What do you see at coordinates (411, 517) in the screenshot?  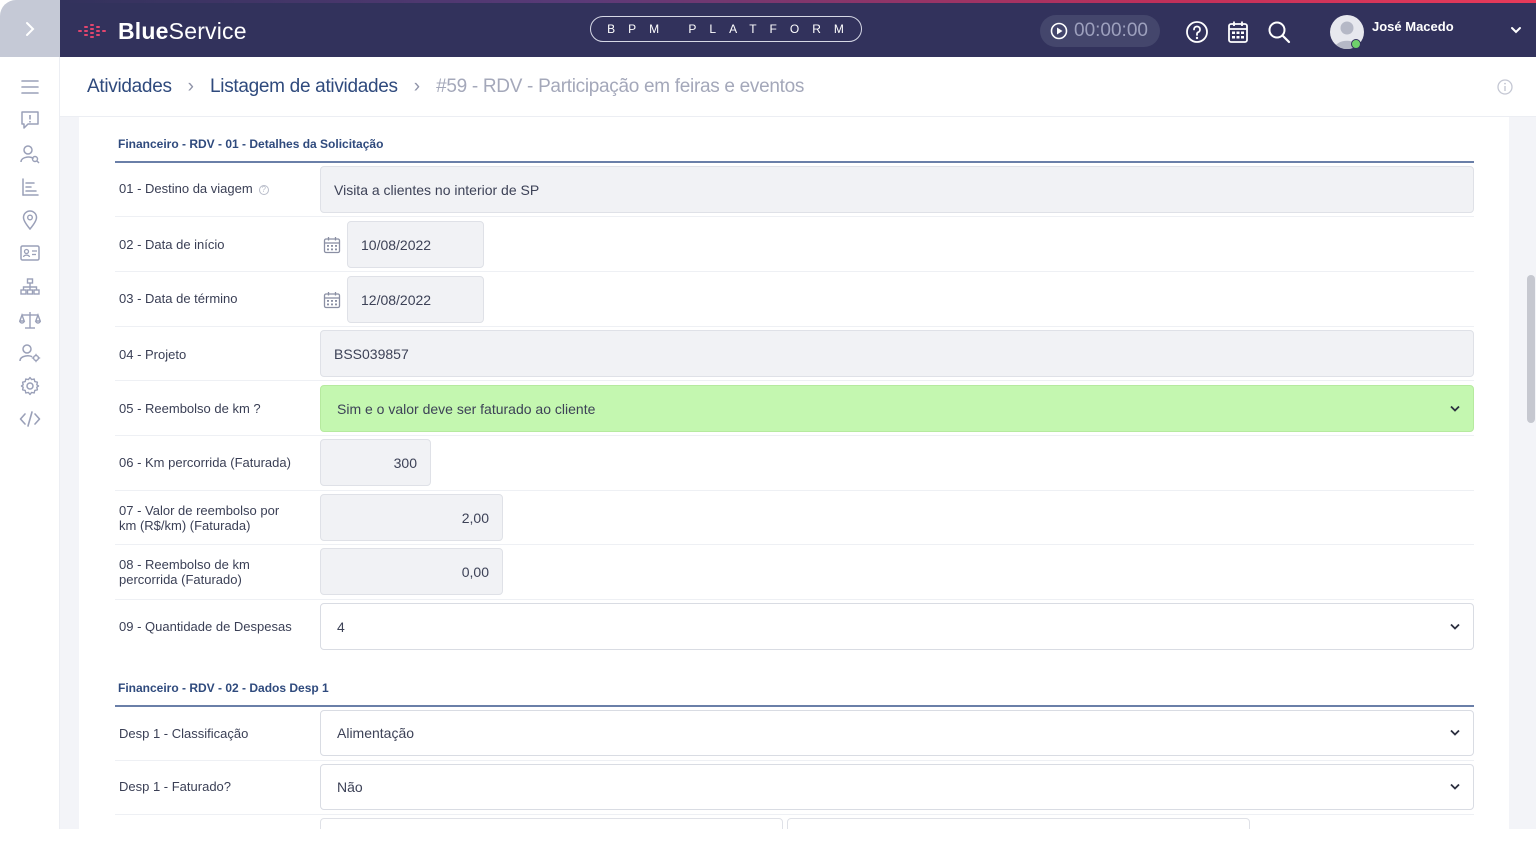 I see `valor-reembolso-input: 2,00` at bounding box center [411, 517].